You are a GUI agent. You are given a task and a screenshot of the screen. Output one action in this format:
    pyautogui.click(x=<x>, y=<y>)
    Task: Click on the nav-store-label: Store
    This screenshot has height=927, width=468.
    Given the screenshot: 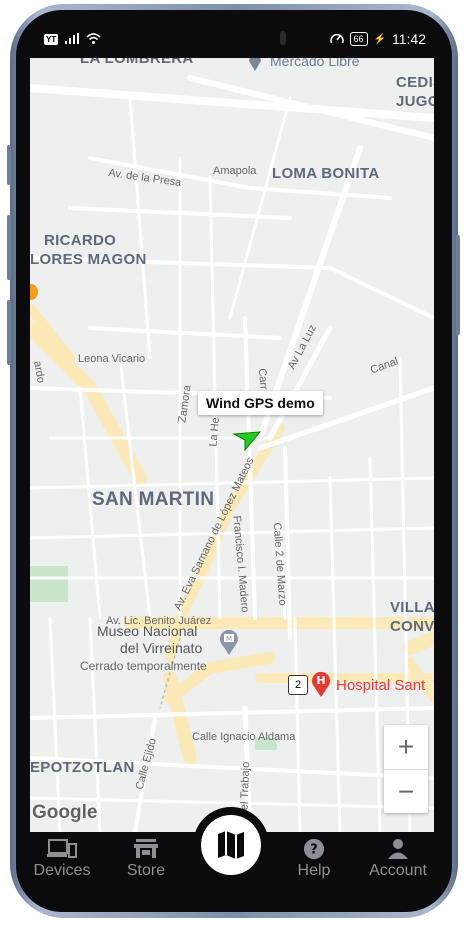 What is the action you would take?
    pyautogui.click(x=146, y=870)
    